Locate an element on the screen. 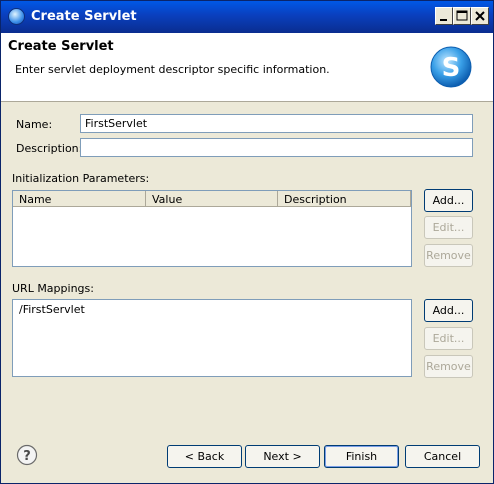 Image resolution: width=494 pixels, height=484 pixels. url-mappings-remove-button: Remove is located at coordinates (448, 366).